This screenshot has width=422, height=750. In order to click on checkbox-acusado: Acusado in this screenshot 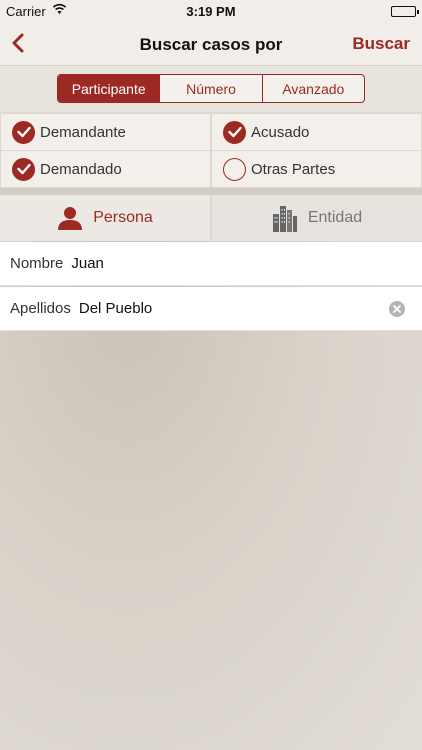, I will do `click(316, 132)`.